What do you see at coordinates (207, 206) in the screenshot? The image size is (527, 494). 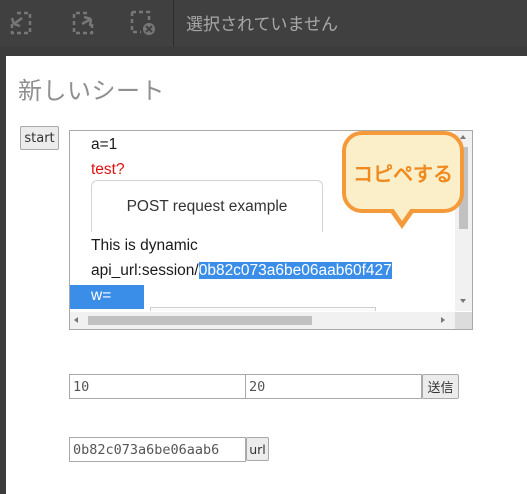 I see `tab-post-request-example: POST request example` at bounding box center [207, 206].